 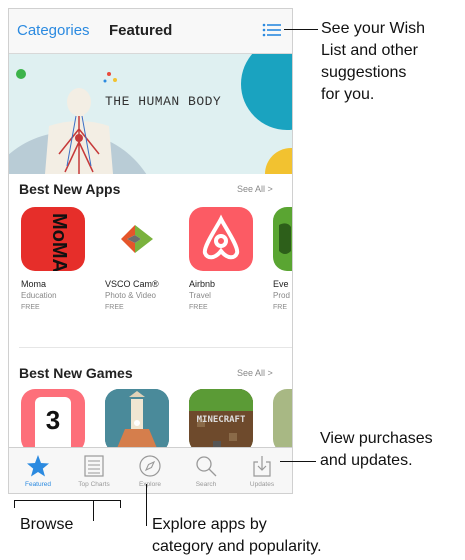 I want to click on game-minecraft: MINECRAFT, so click(x=224, y=421).